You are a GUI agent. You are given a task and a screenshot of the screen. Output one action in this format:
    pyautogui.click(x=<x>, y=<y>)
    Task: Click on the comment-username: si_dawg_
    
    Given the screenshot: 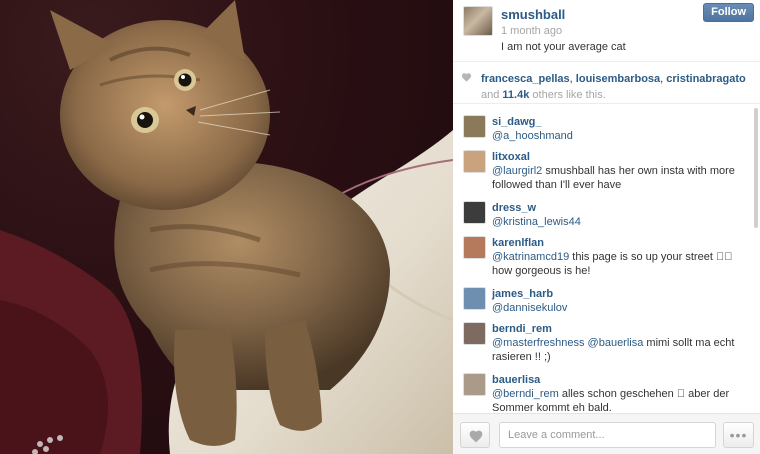 What is the action you would take?
    pyautogui.click(x=626, y=122)
    